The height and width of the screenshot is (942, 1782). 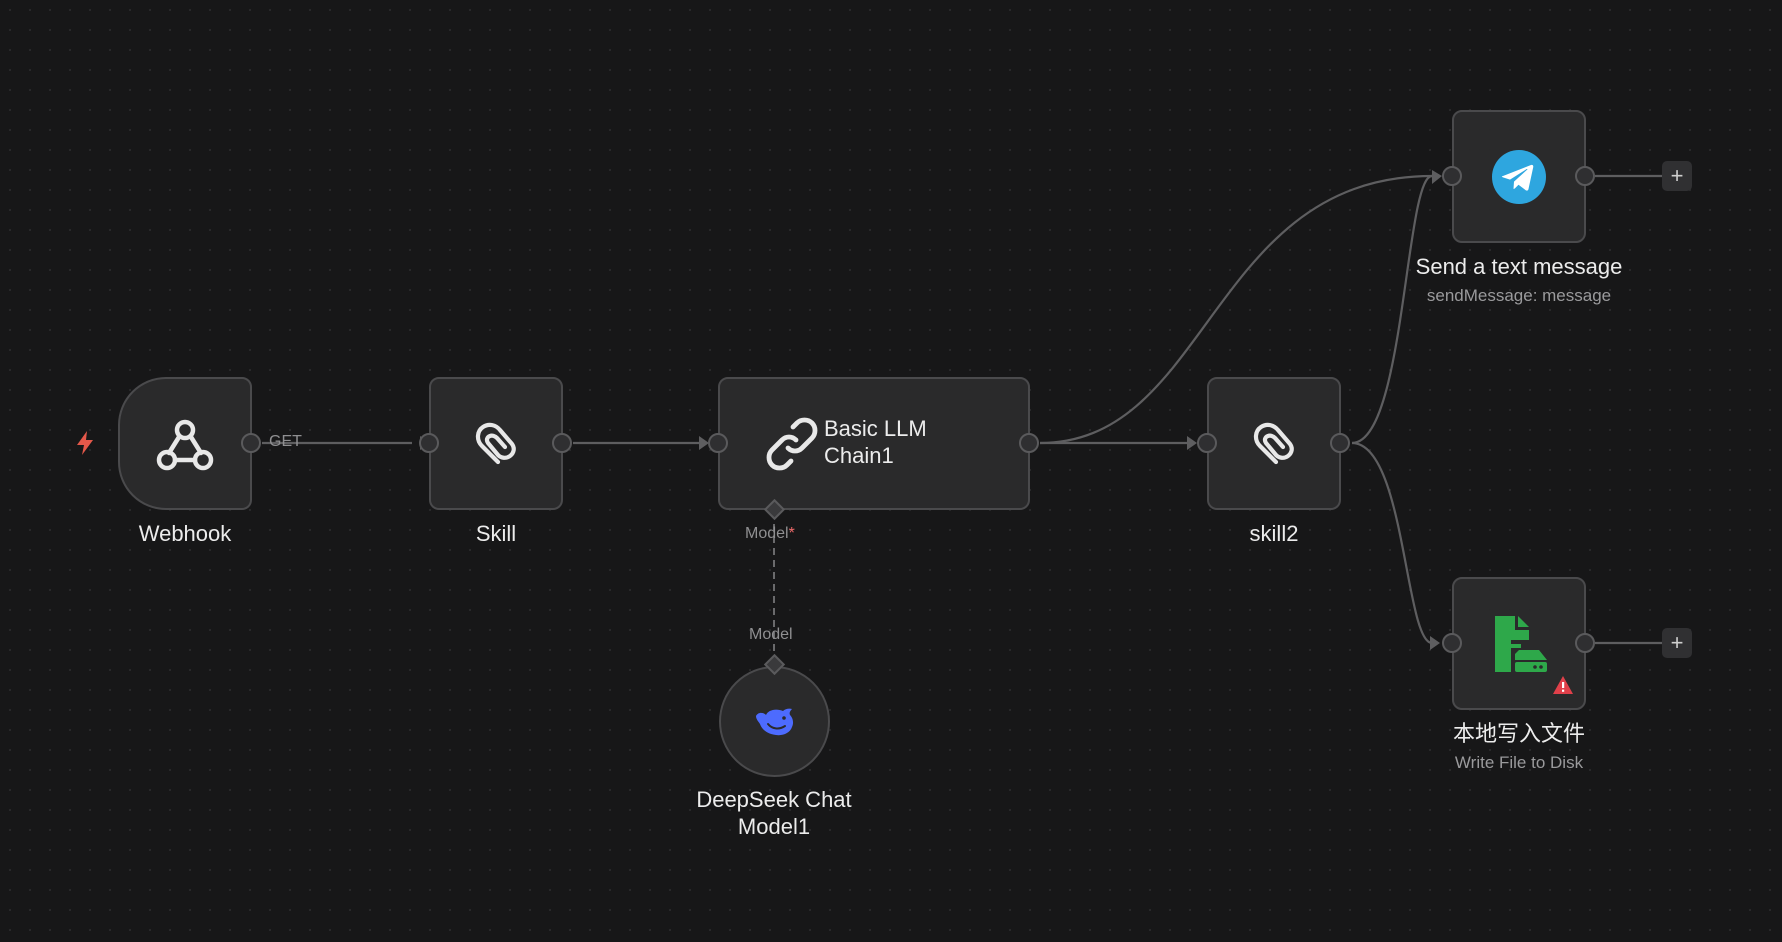 What do you see at coordinates (1029, 443) in the screenshot?
I see `chain-output-handle` at bounding box center [1029, 443].